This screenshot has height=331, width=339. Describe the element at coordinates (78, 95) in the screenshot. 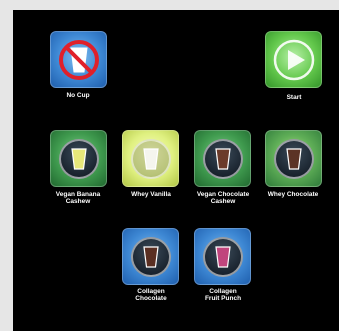

I see `no-cup-label: No Cup` at that location.